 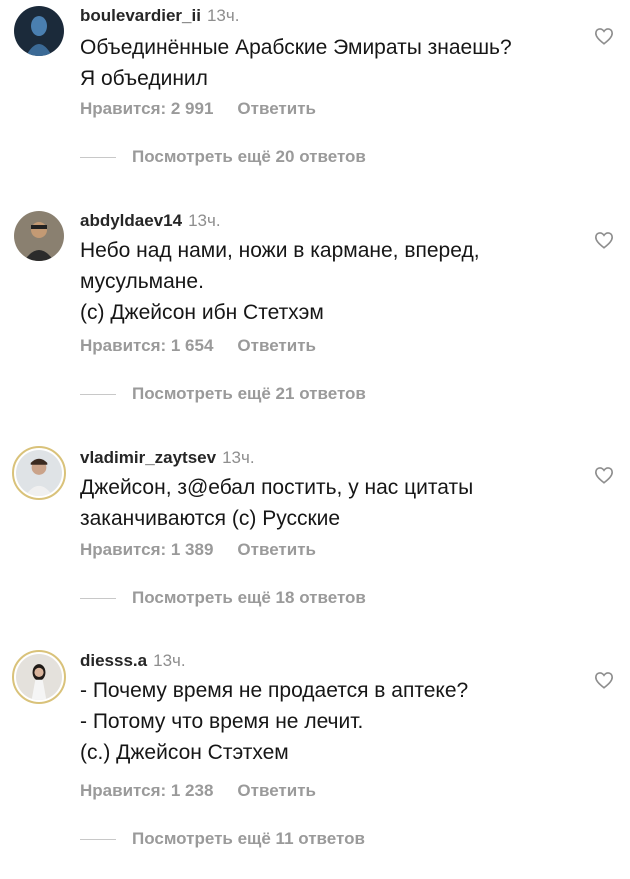 I want to click on comment-line: заканчиваются (с) Русские, so click(x=210, y=518).